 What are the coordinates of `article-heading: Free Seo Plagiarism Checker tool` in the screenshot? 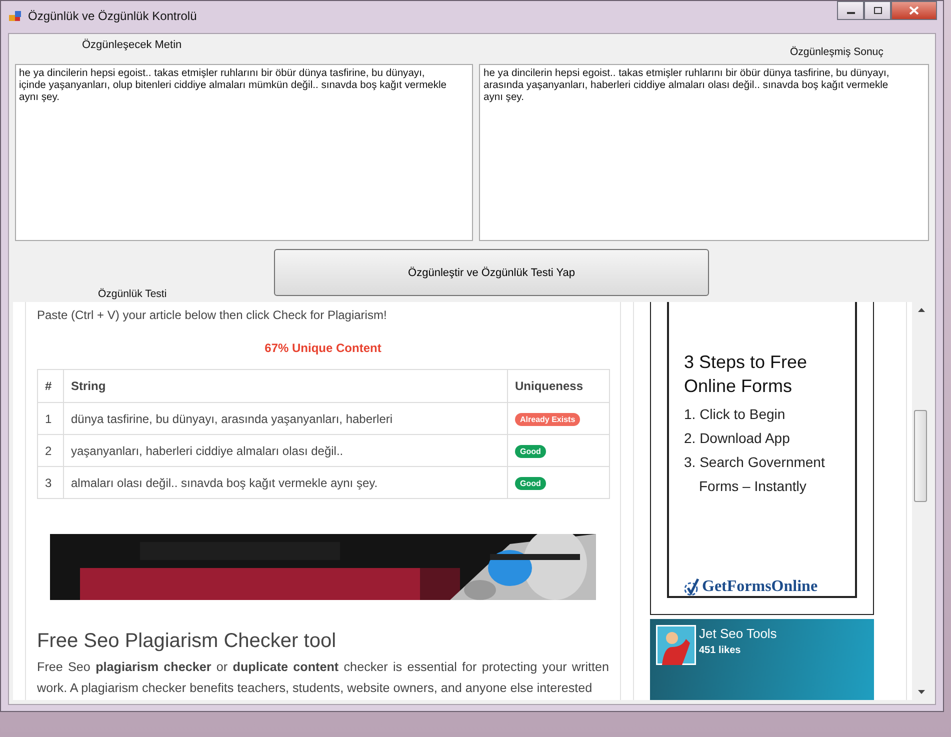 It's located at (187, 641).